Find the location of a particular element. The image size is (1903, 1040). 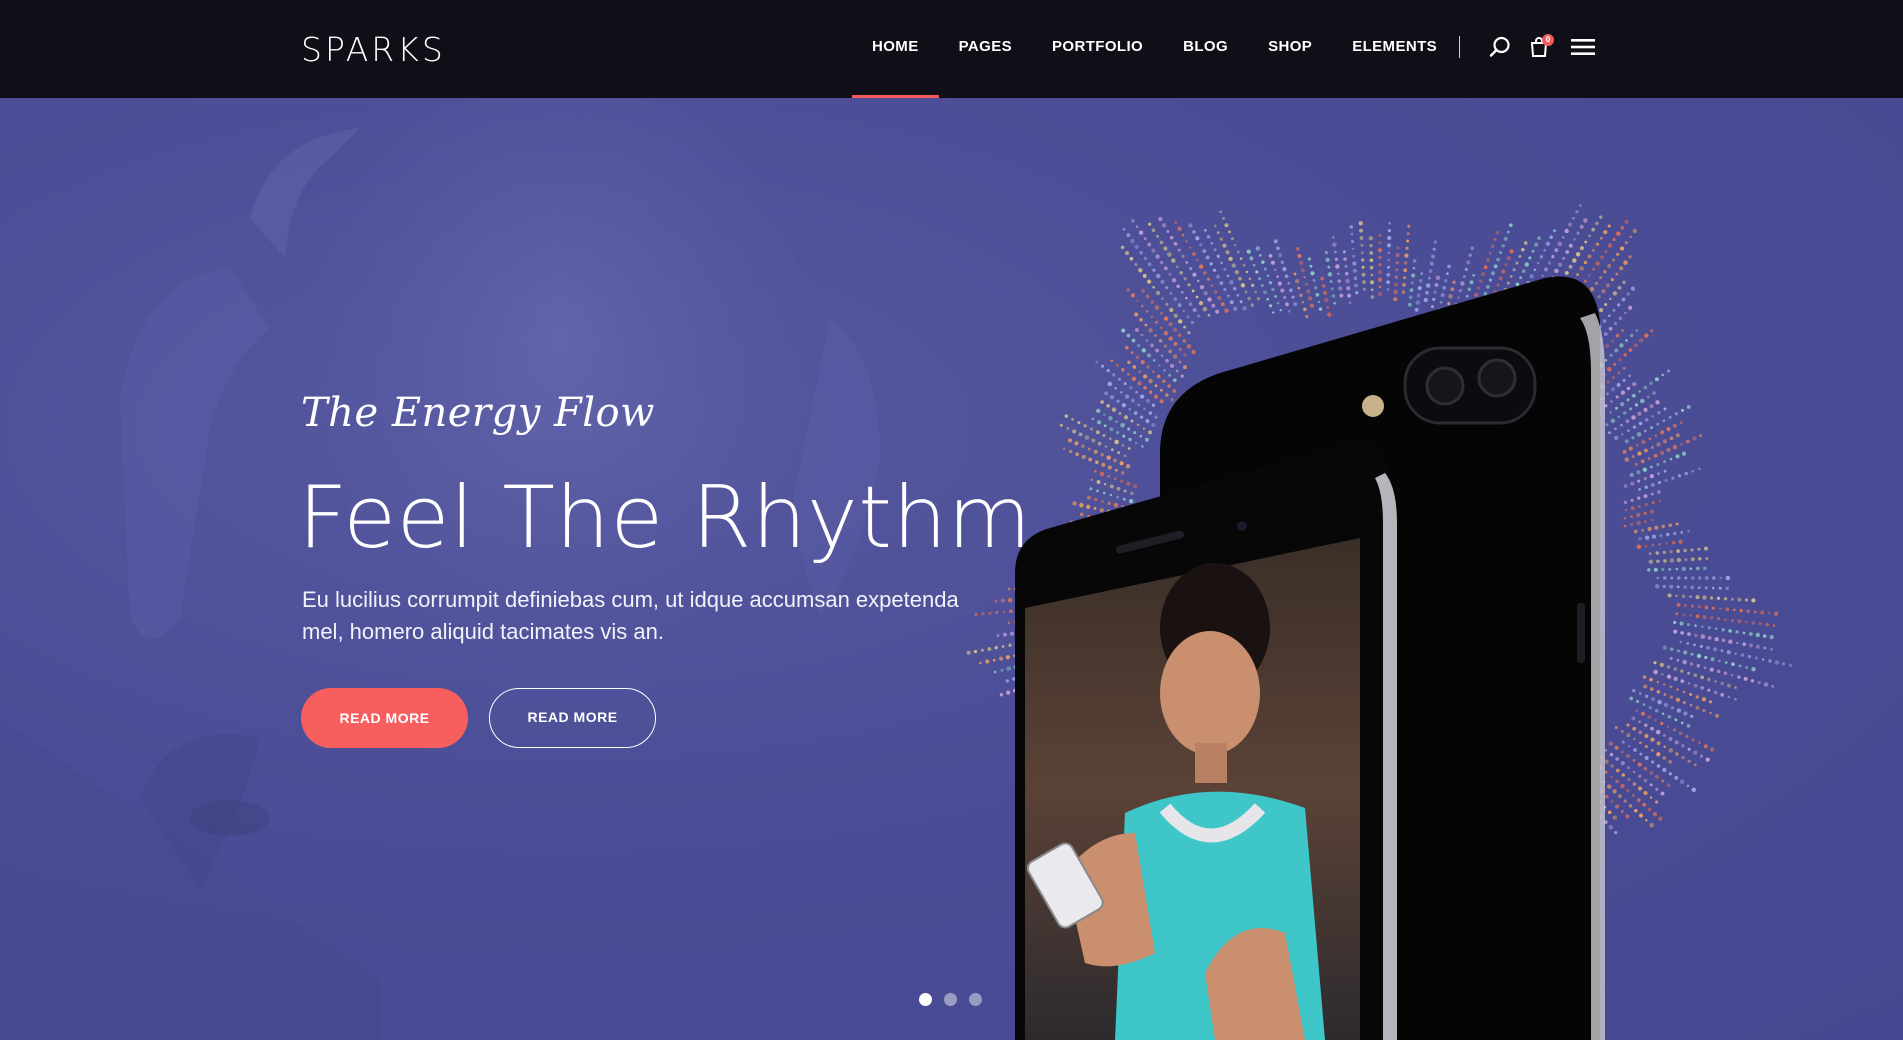

nav-divider is located at coordinates (1459, 47).